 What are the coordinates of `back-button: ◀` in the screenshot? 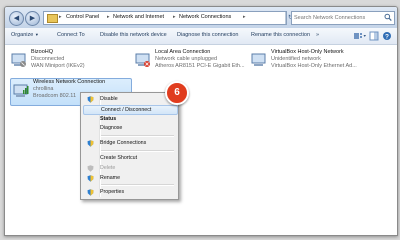 It's located at (16, 18).